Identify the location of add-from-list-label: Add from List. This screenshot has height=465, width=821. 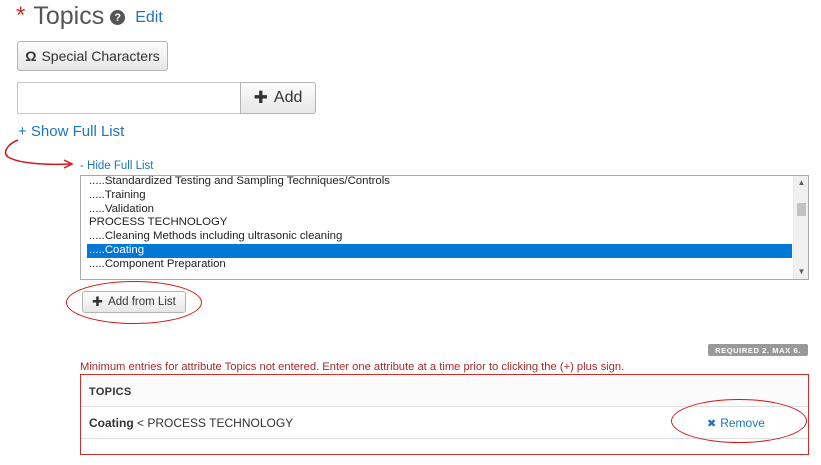
(142, 302).